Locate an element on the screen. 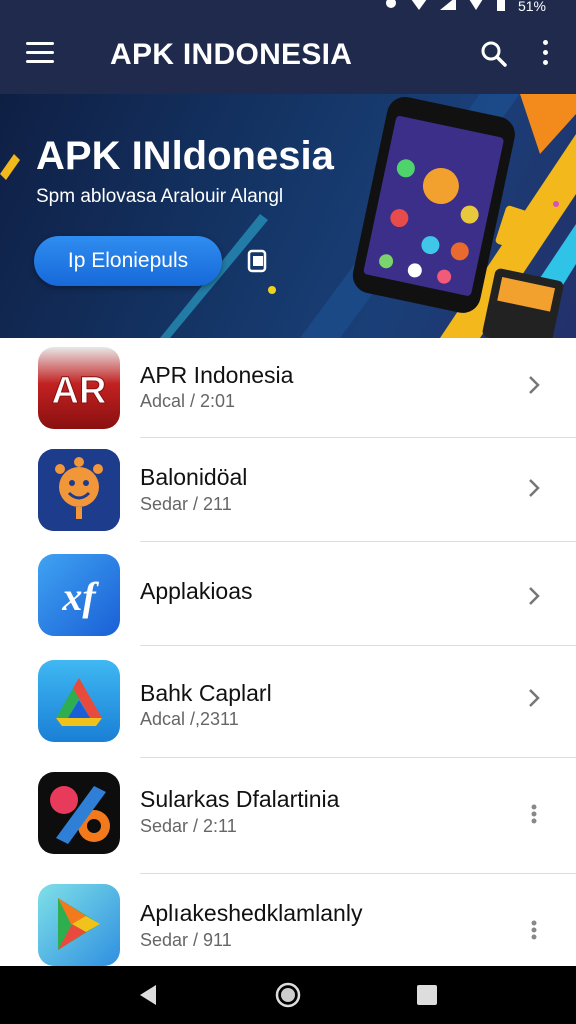  battery-icon is located at coordinates (501, 7).